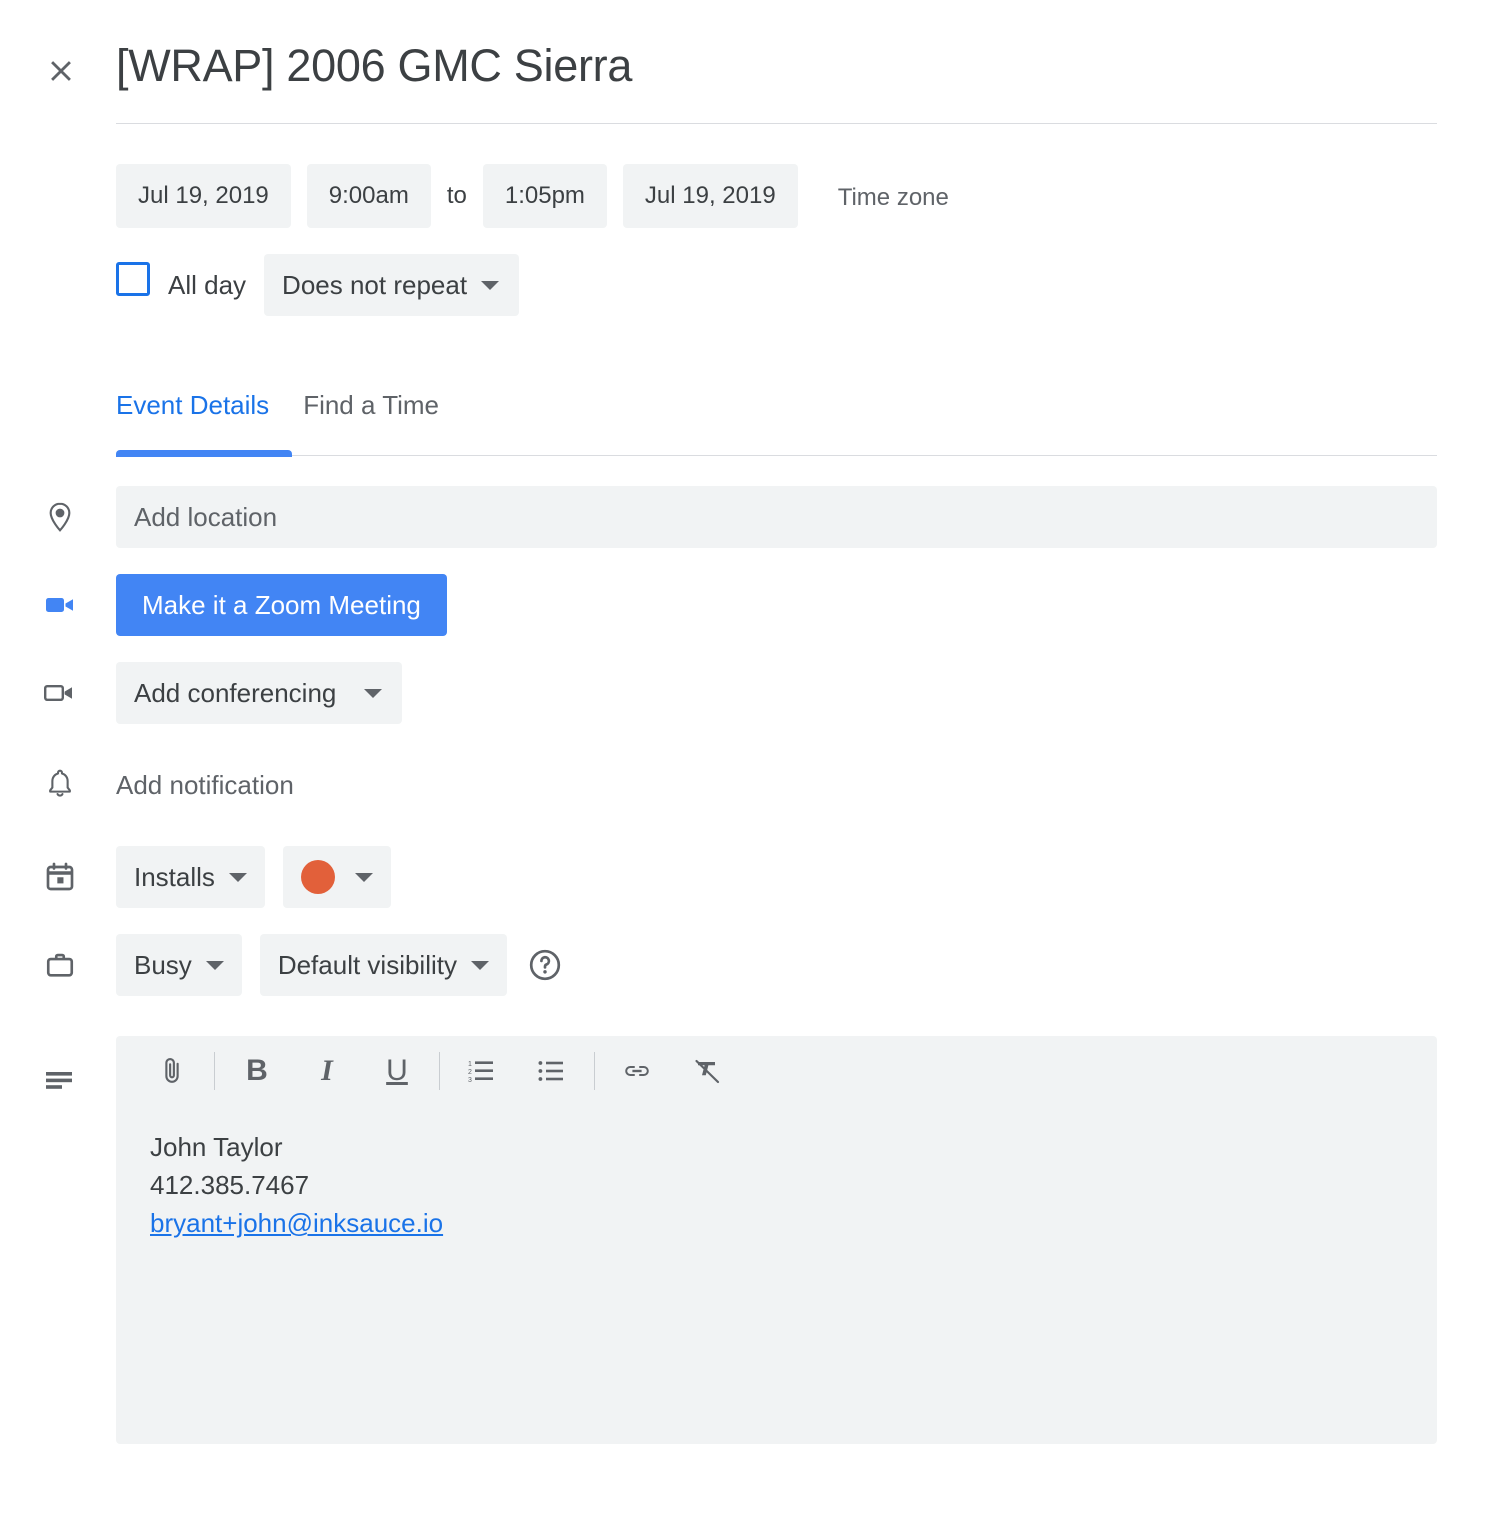  Describe the element at coordinates (881, 196) in the screenshot. I see `time-zone-button: Time zone` at that location.